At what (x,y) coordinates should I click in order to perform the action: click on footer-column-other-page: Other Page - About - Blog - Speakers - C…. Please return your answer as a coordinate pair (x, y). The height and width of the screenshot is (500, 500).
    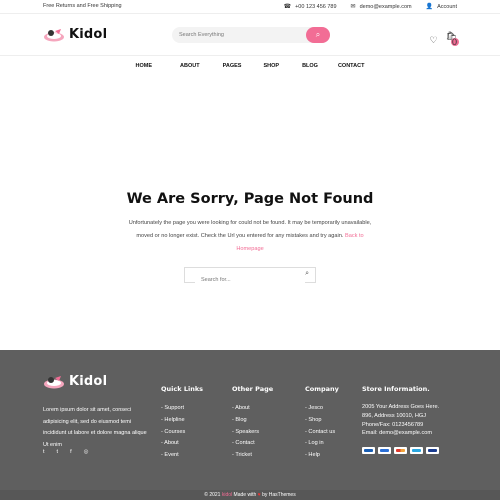
    Looking at the image, I should click on (252, 424).